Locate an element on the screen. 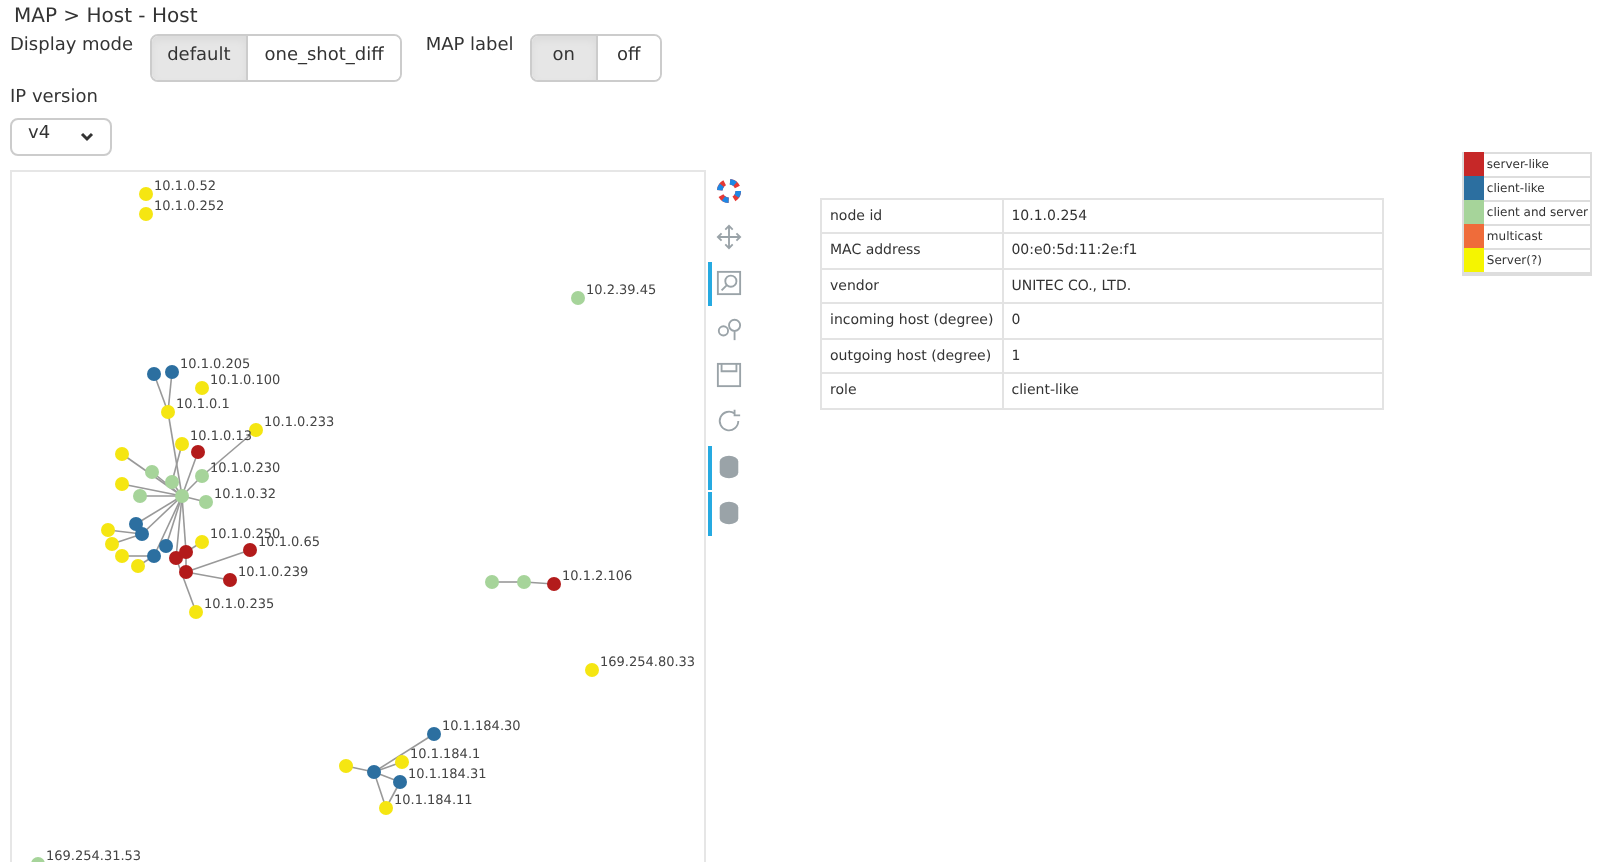 The height and width of the screenshot is (862, 1600). ip-version-label: IP version is located at coordinates (54, 99).